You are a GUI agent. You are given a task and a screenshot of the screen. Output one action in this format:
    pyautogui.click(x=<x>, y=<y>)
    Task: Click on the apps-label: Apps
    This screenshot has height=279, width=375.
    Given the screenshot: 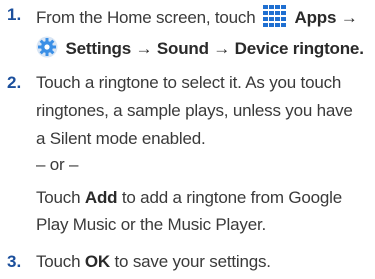 What is the action you would take?
    pyautogui.click(x=315, y=17)
    